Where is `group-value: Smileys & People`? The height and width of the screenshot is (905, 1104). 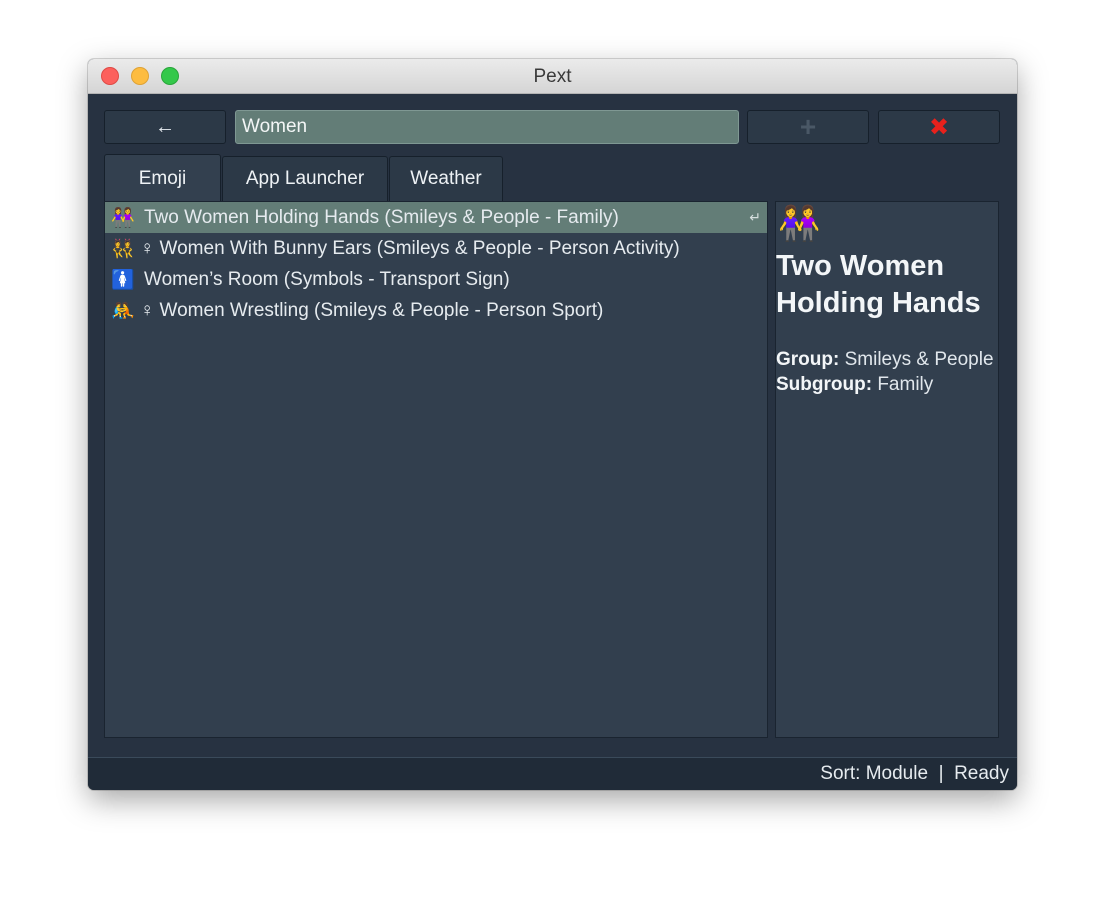 group-value: Smileys & People is located at coordinates (919, 359).